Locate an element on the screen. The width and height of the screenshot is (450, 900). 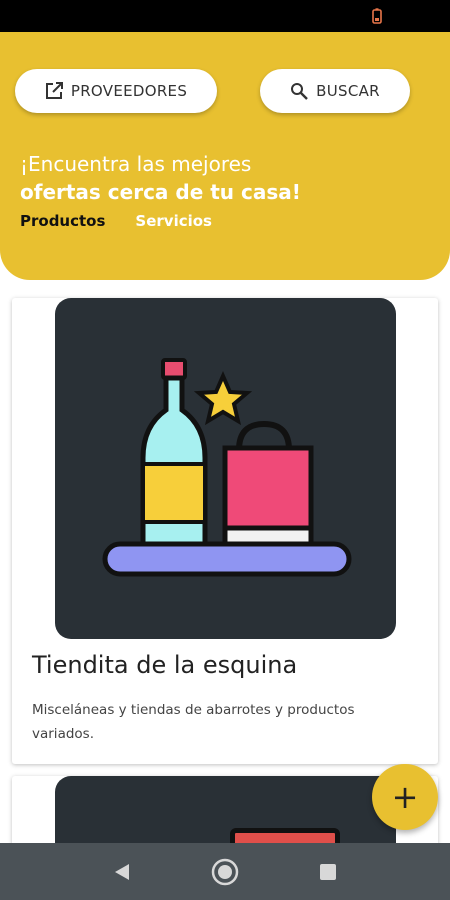
back-triangle-icon is located at coordinates (121, 871).